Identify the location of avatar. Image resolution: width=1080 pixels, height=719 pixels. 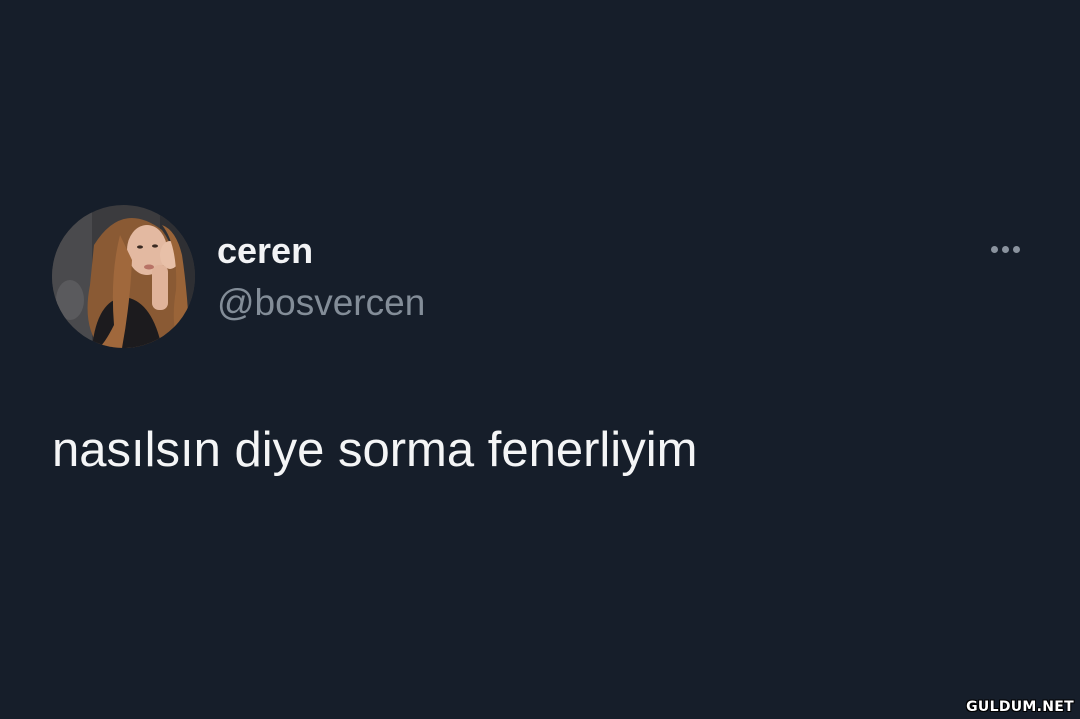
(123, 276).